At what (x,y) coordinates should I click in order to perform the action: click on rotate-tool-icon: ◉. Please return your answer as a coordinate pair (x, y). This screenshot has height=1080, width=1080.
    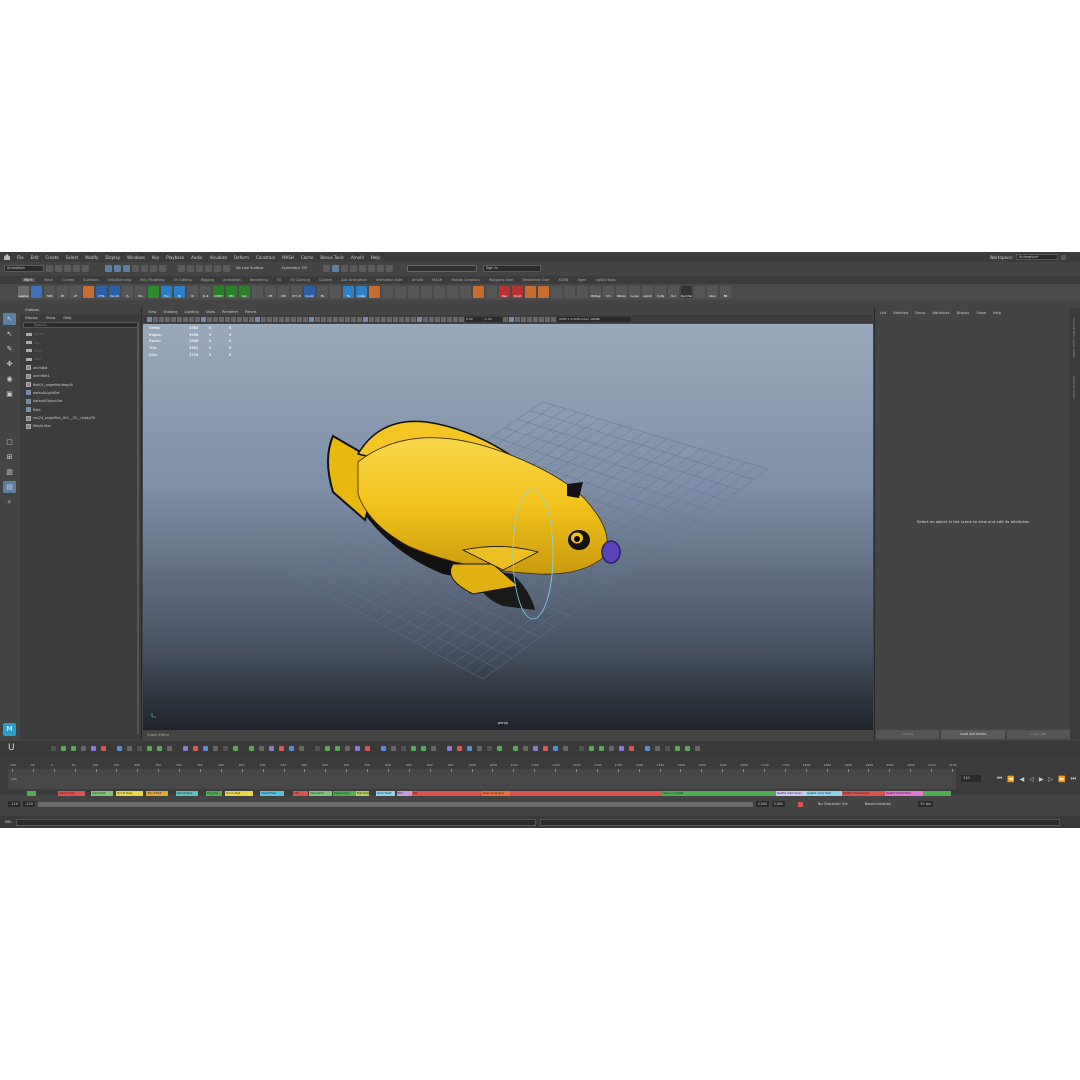
    Looking at the image, I should click on (9, 379).